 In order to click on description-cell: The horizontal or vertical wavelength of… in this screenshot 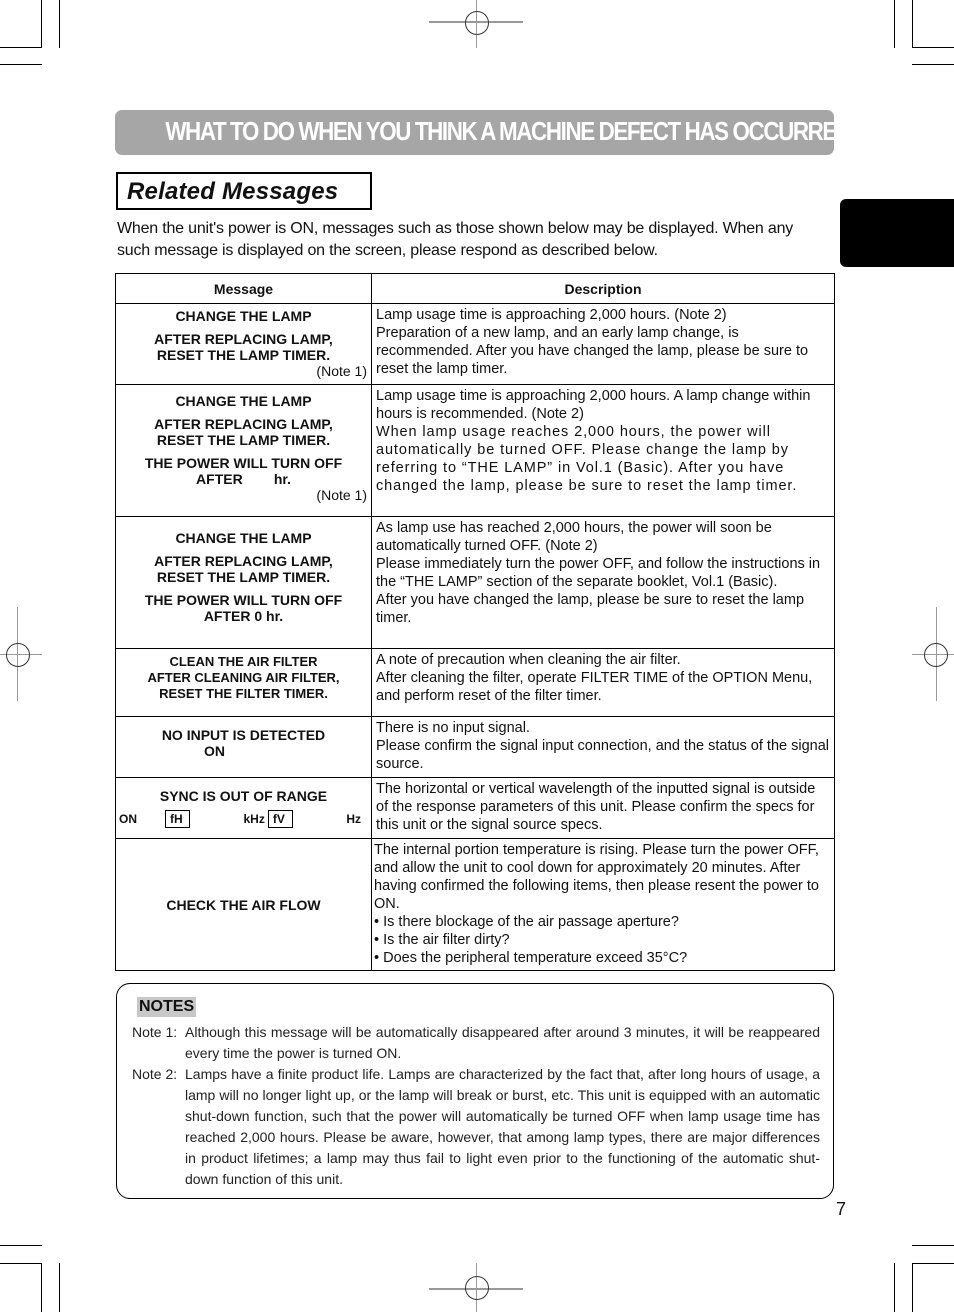, I will do `click(603, 808)`.